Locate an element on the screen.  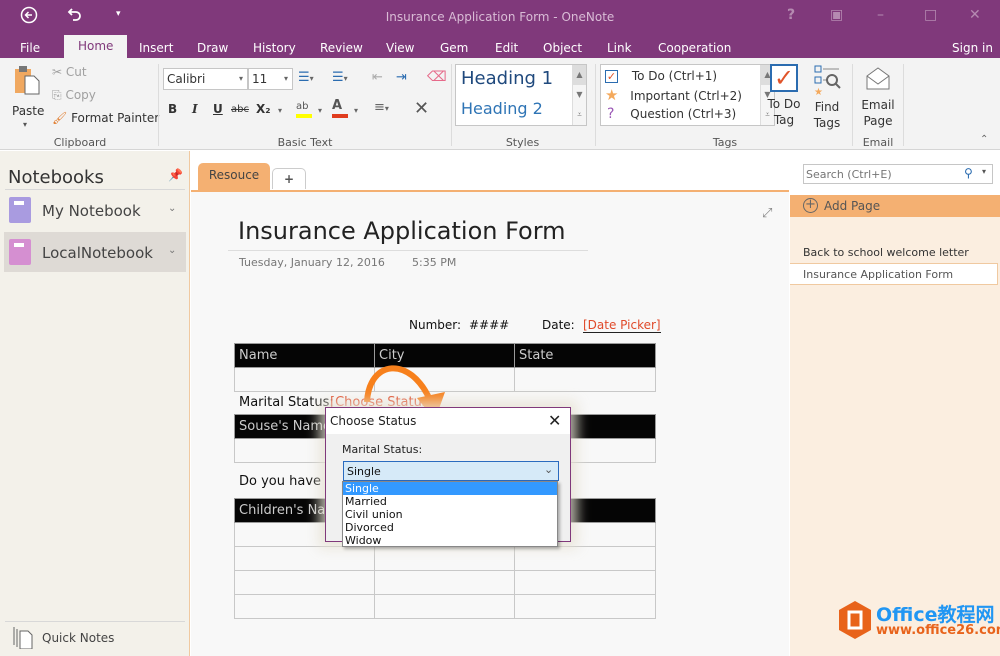
plus-circle-icon: + is located at coordinates (810, 205).